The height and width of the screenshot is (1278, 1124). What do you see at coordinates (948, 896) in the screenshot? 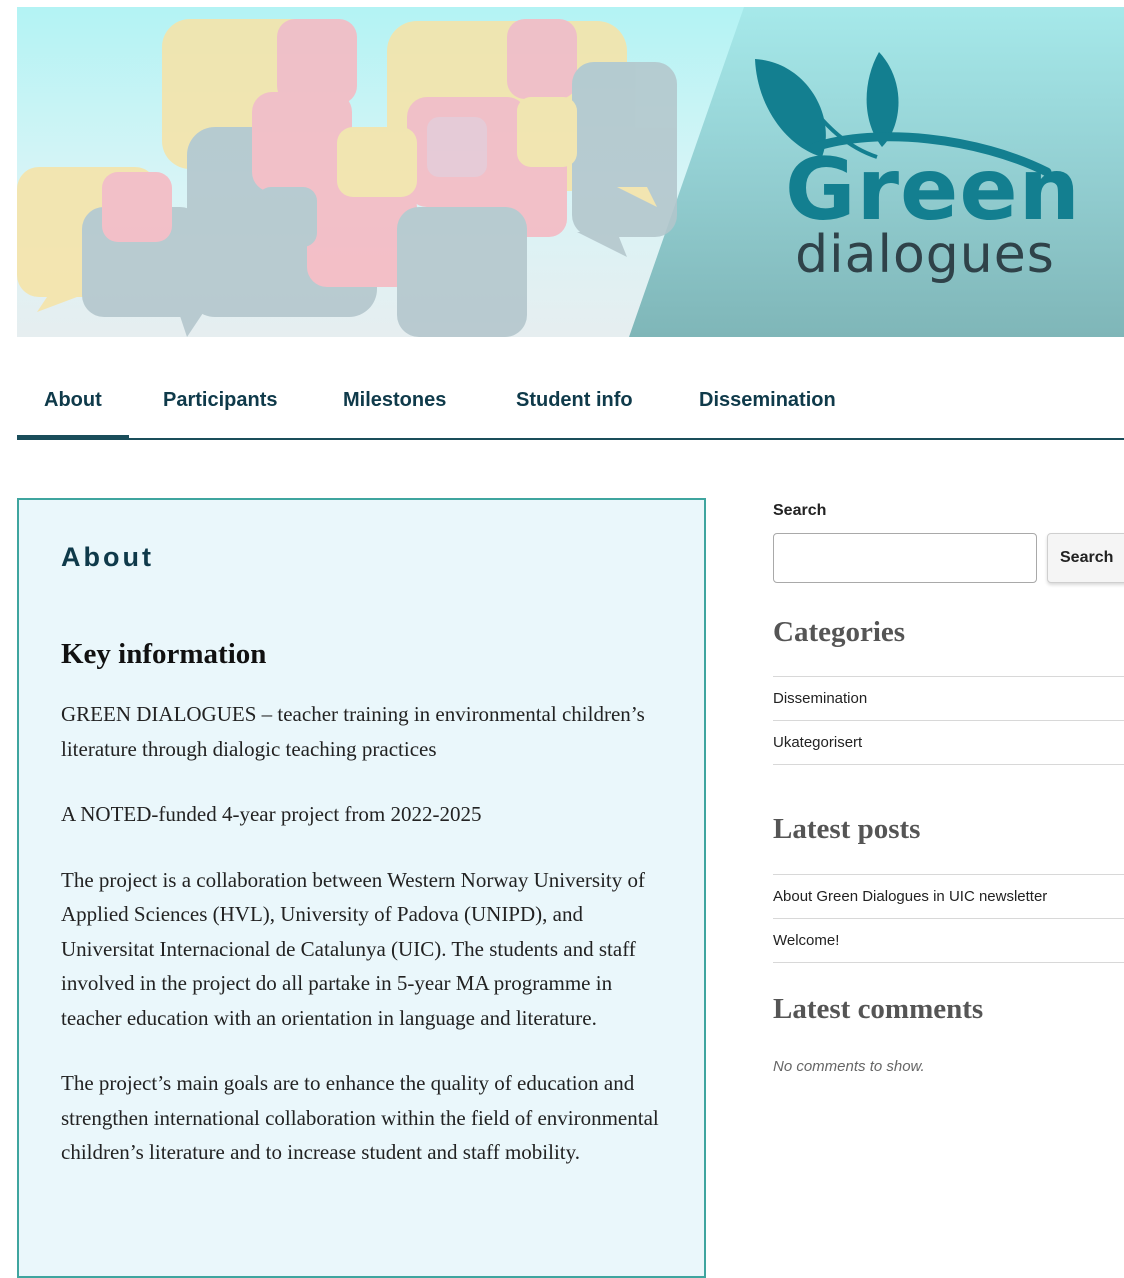
I see `post-item: About Green Dialogues in UIC newsletter` at bounding box center [948, 896].